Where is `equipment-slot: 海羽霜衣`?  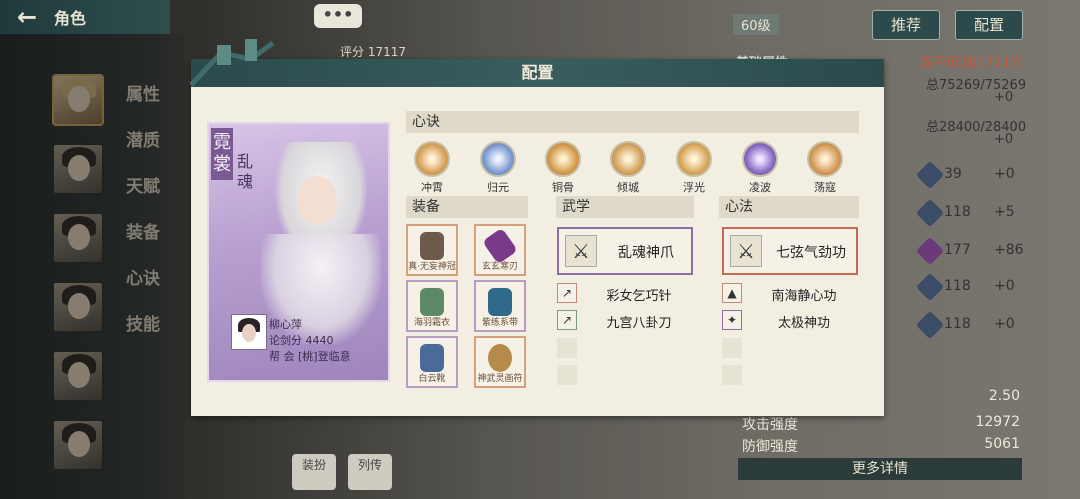 equipment-slot: 海羽霜衣 is located at coordinates (432, 306).